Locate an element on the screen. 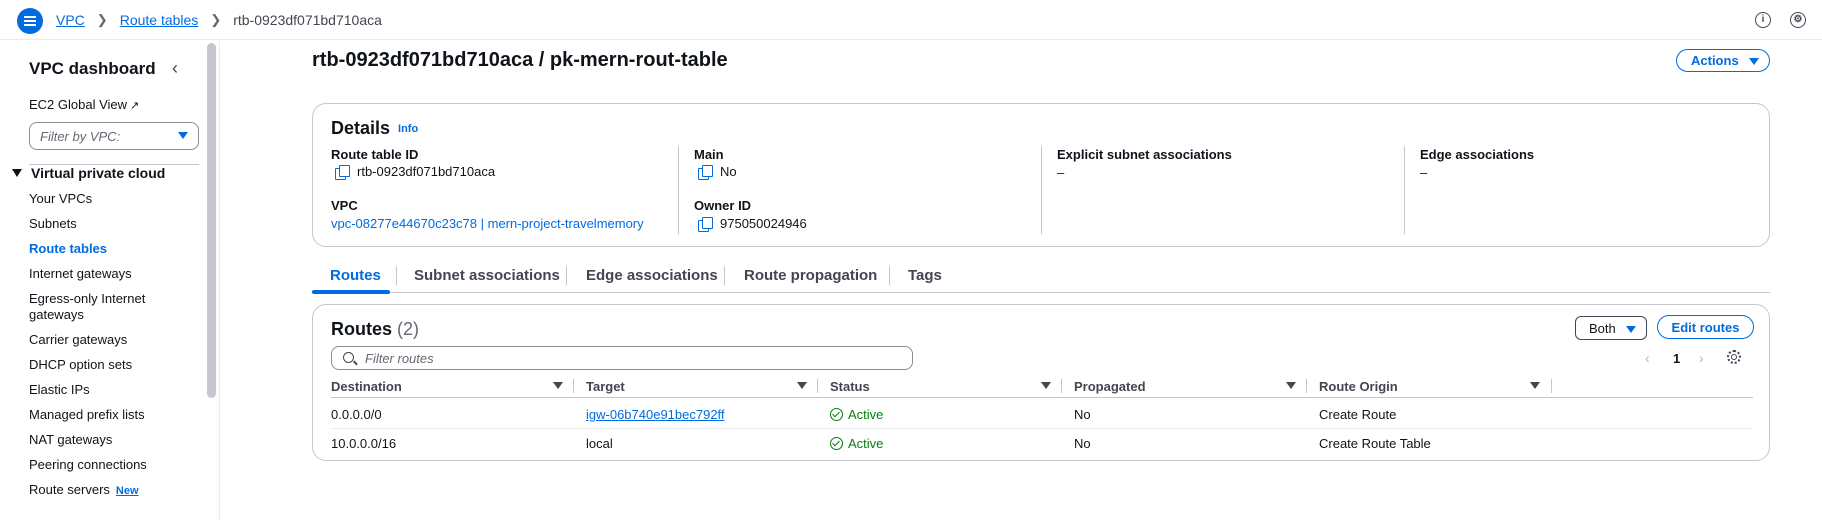 This screenshot has width=1822, height=520. menu-icon is located at coordinates (30, 21).